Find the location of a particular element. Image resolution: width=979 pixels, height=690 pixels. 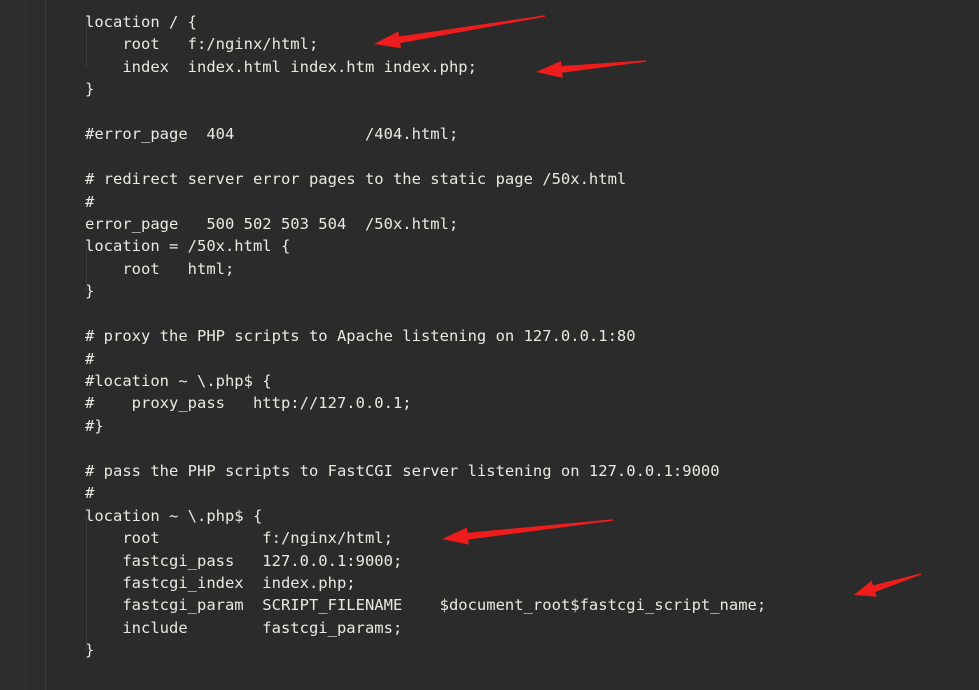

code-line: location / { is located at coordinates (425, 22).